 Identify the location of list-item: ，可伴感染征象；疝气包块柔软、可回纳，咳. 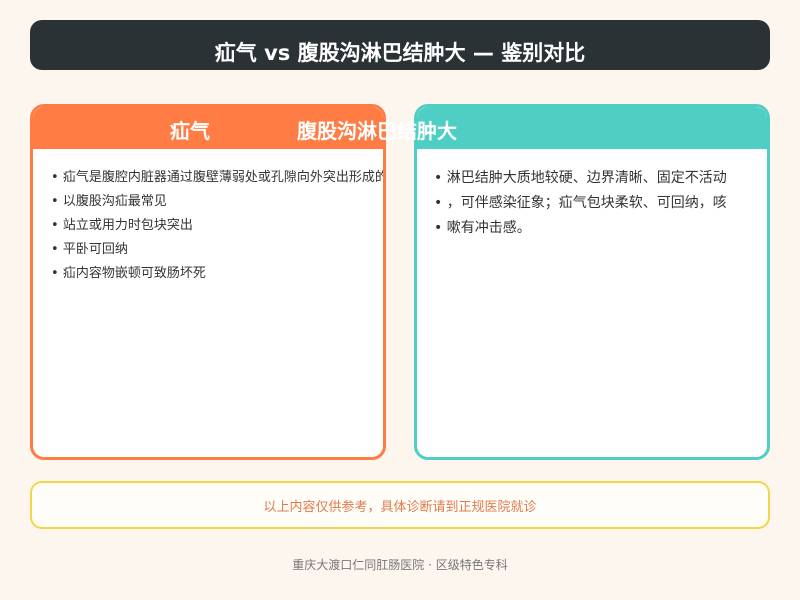
(580, 203).